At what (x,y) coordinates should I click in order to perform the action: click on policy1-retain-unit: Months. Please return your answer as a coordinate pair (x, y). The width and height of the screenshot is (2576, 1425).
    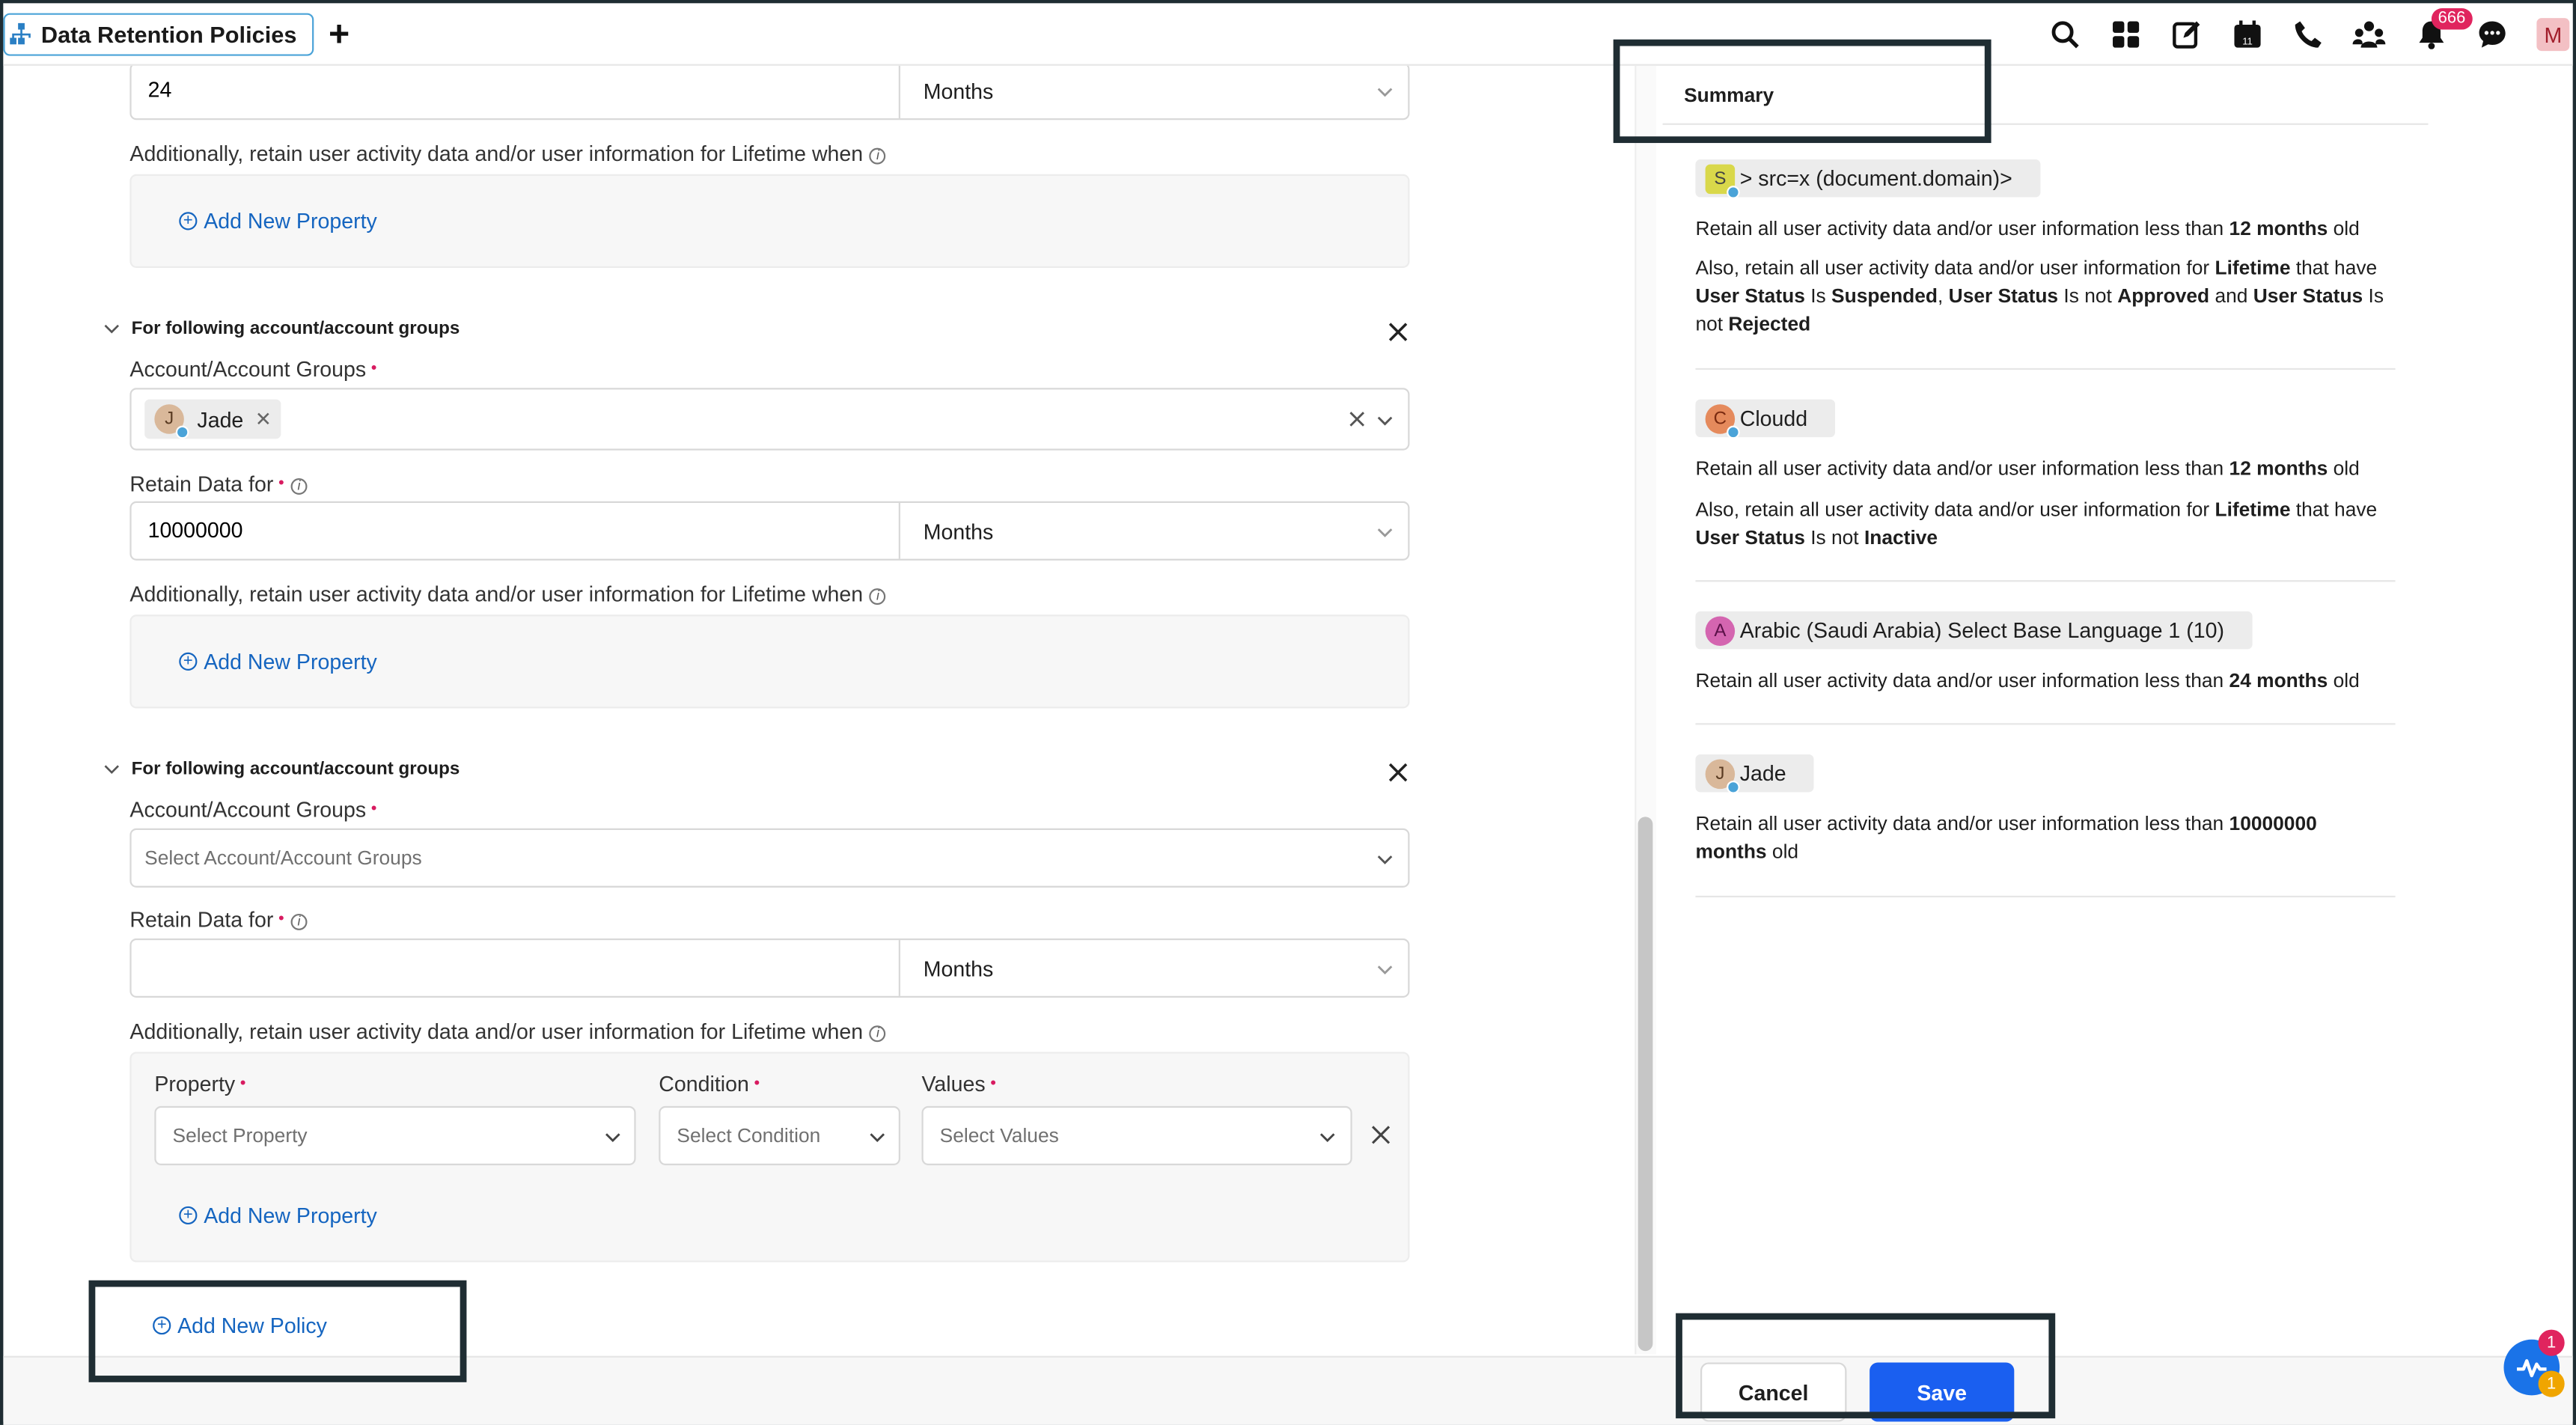
    Looking at the image, I should click on (959, 91).